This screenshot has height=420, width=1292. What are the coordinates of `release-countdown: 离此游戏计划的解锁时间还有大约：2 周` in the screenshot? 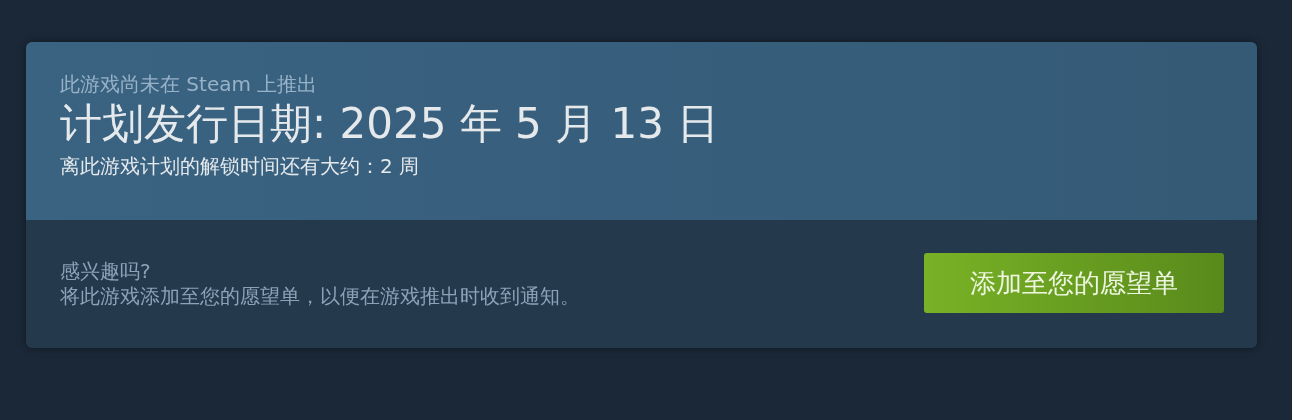 It's located at (240, 166).